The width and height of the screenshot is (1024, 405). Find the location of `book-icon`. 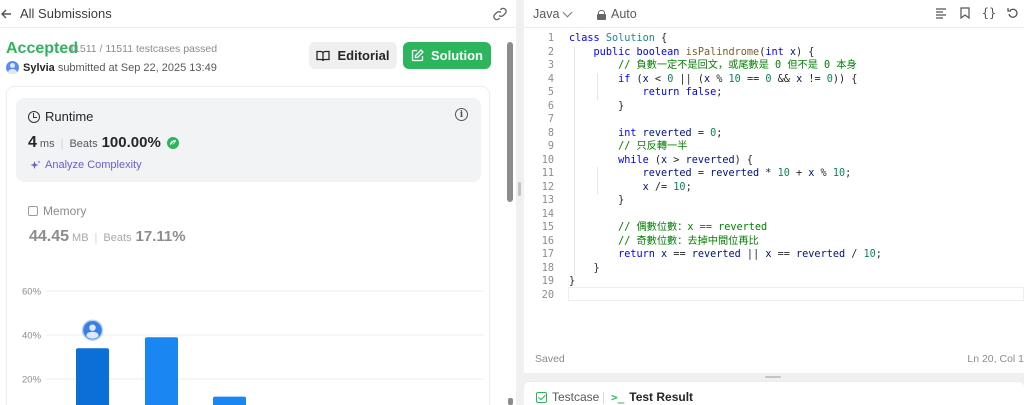

book-icon is located at coordinates (323, 55).